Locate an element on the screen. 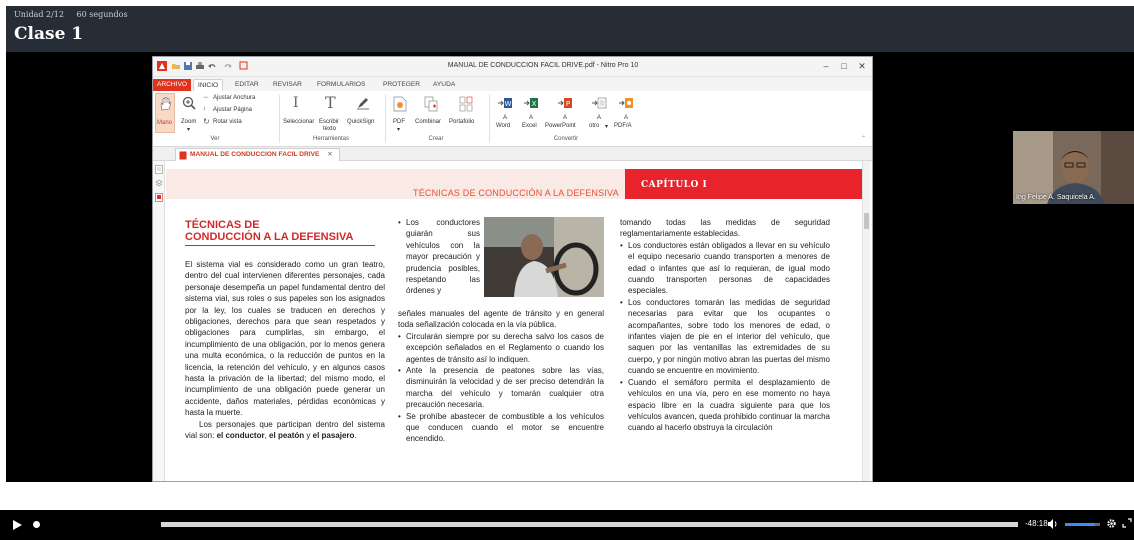  hand-icon is located at coordinates (166, 104).